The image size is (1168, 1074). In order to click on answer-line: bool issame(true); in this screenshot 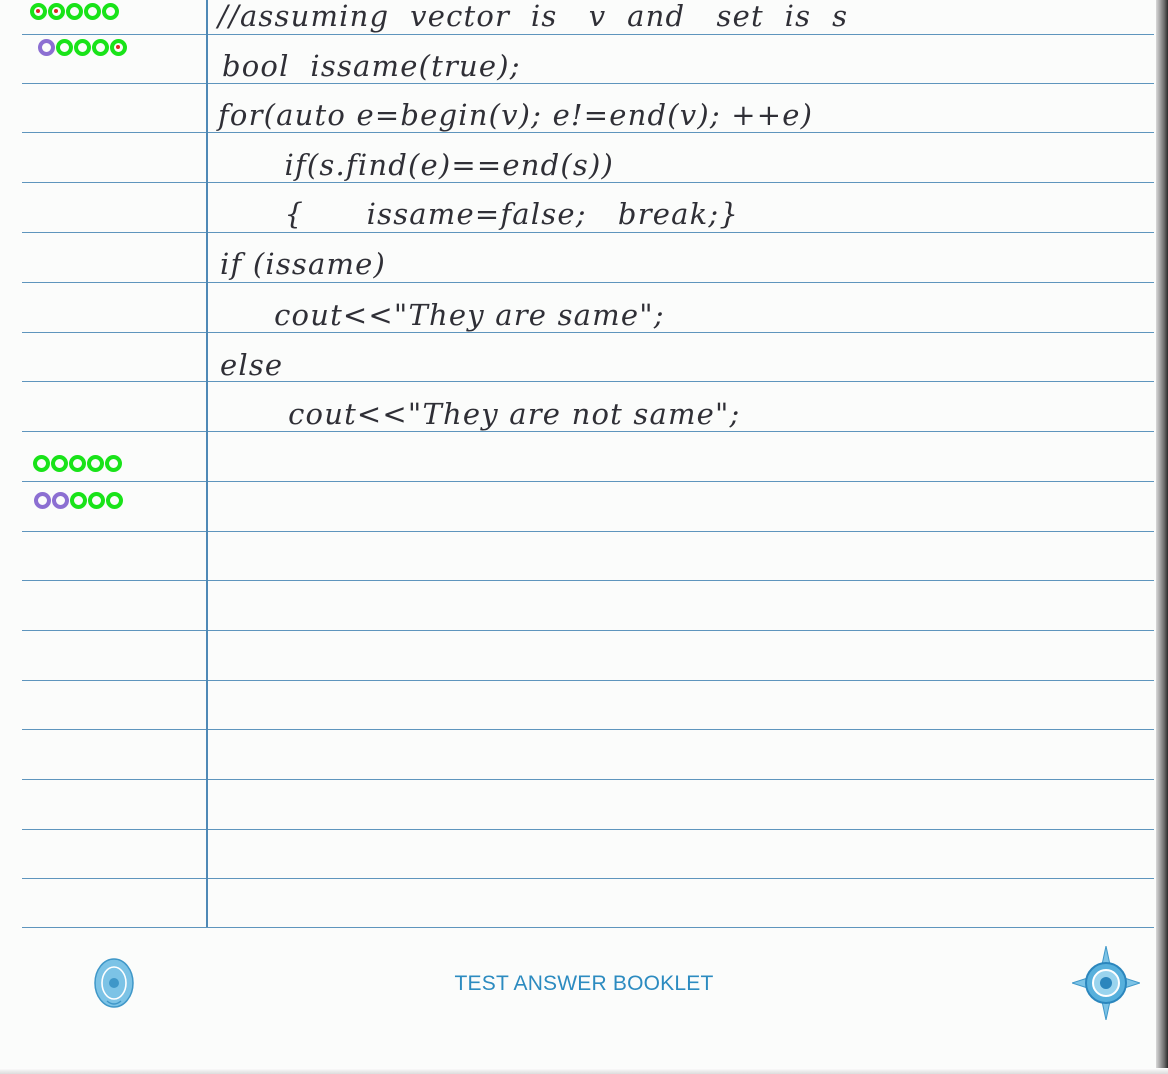, I will do `click(371, 66)`.